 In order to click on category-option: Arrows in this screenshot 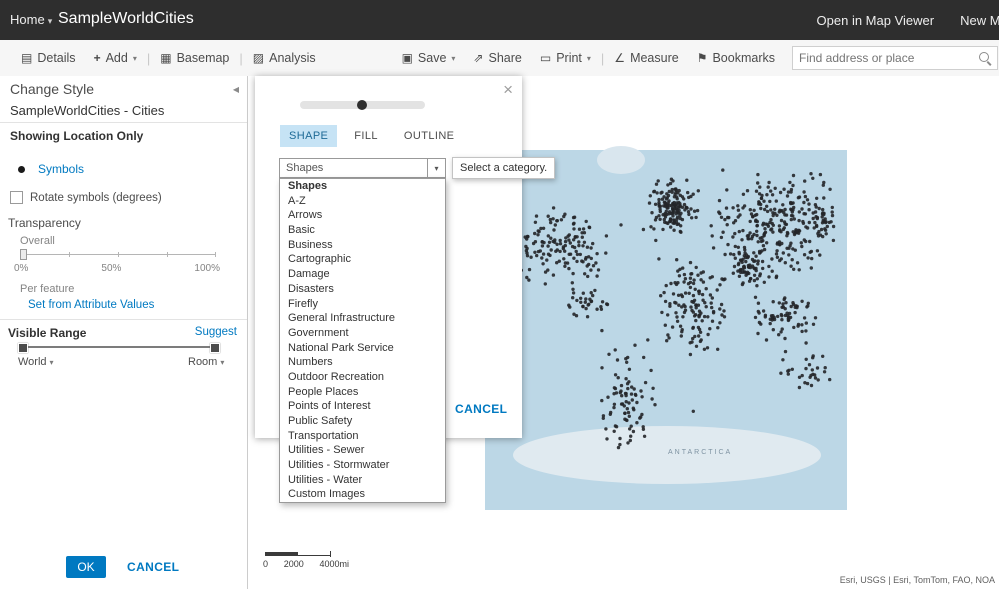, I will do `click(362, 215)`.